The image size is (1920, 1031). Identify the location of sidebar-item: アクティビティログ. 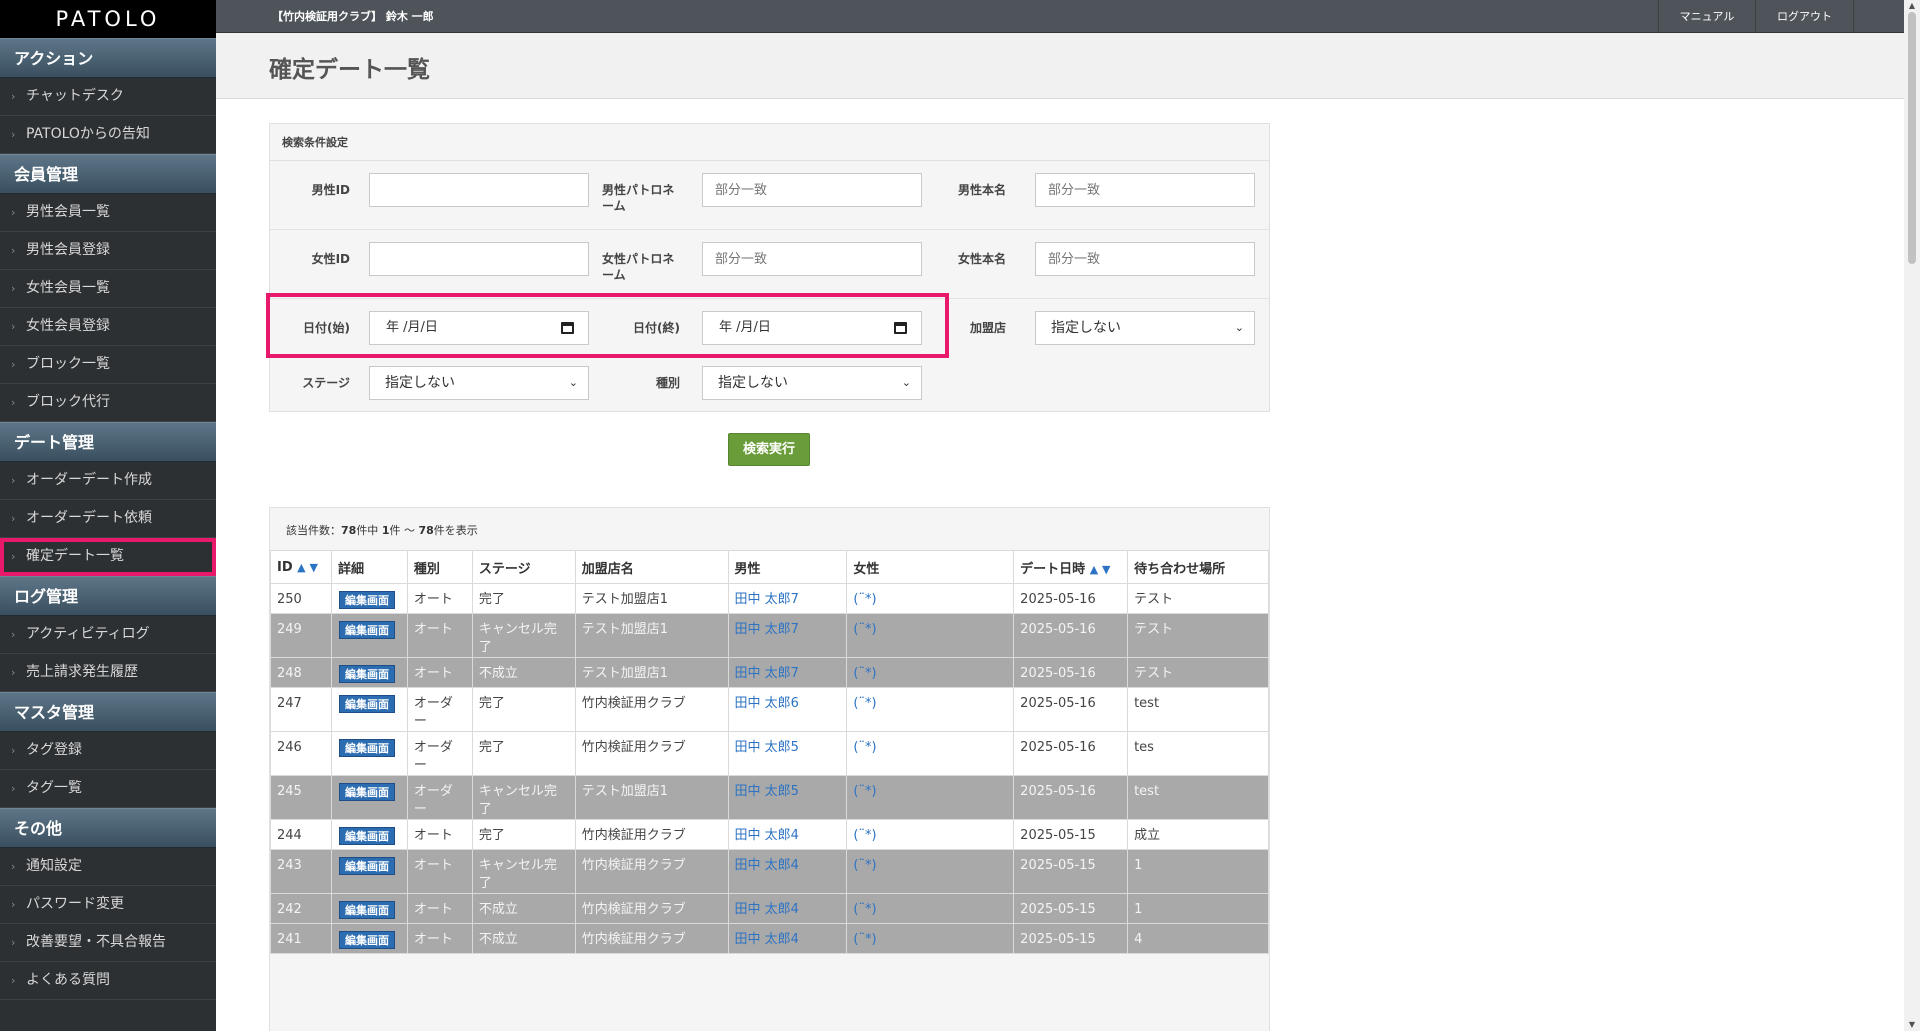
(108, 635).